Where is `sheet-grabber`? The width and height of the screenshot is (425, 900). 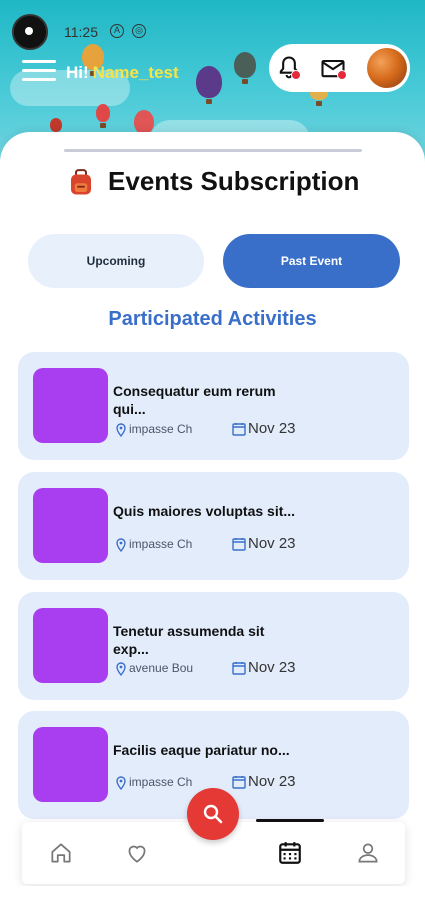
sheet-grabber is located at coordinates (213, 150).